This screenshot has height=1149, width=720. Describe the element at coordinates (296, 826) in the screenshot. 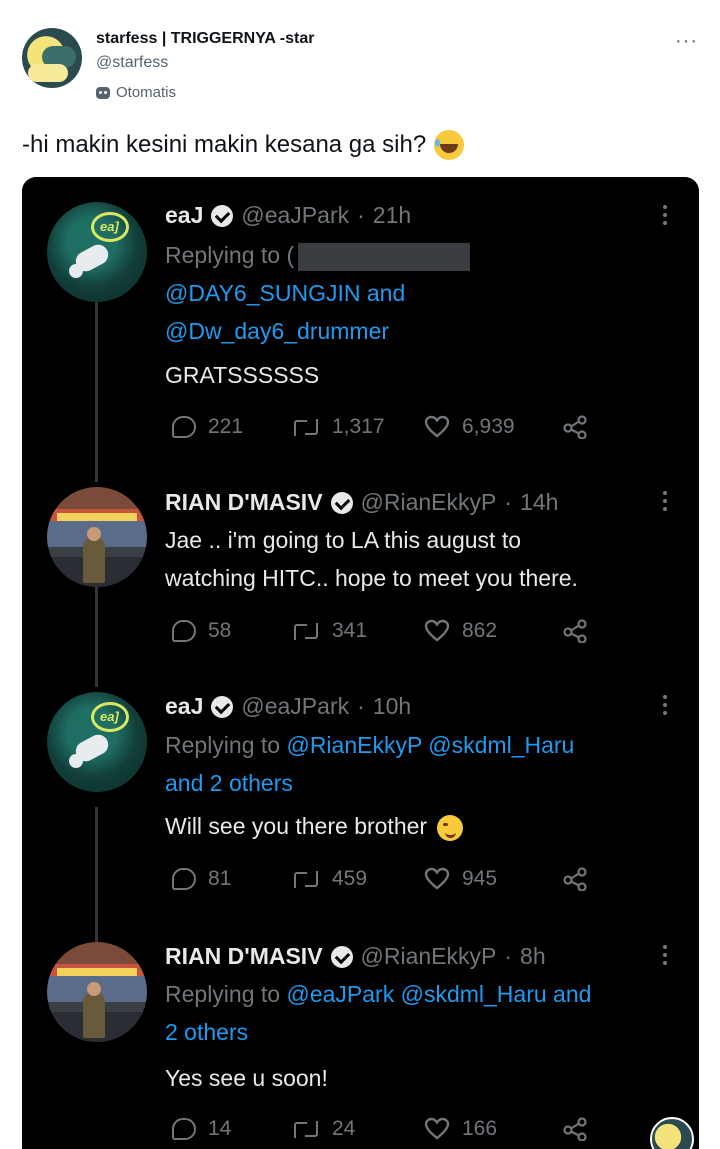

I see `tweet-text-content: Will see you there brother` at that location.